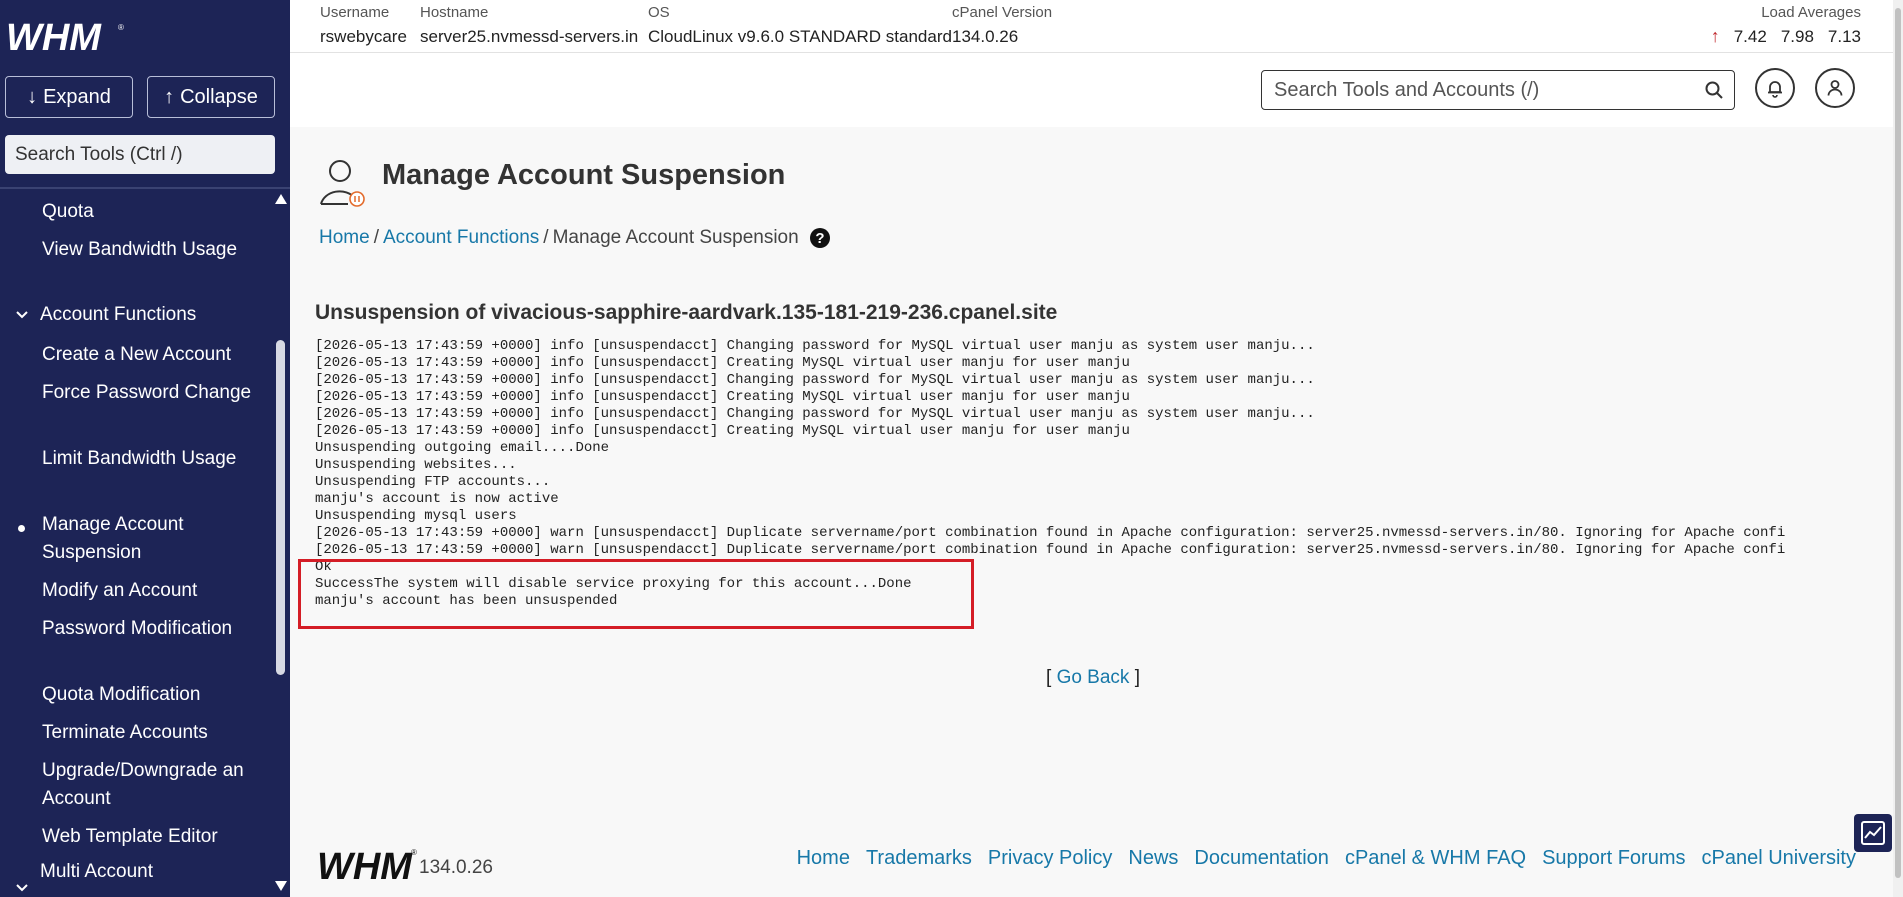 The image size is (1903, 897). I want to click on go-back-container: [ Go Back ], so click(1093, 677).